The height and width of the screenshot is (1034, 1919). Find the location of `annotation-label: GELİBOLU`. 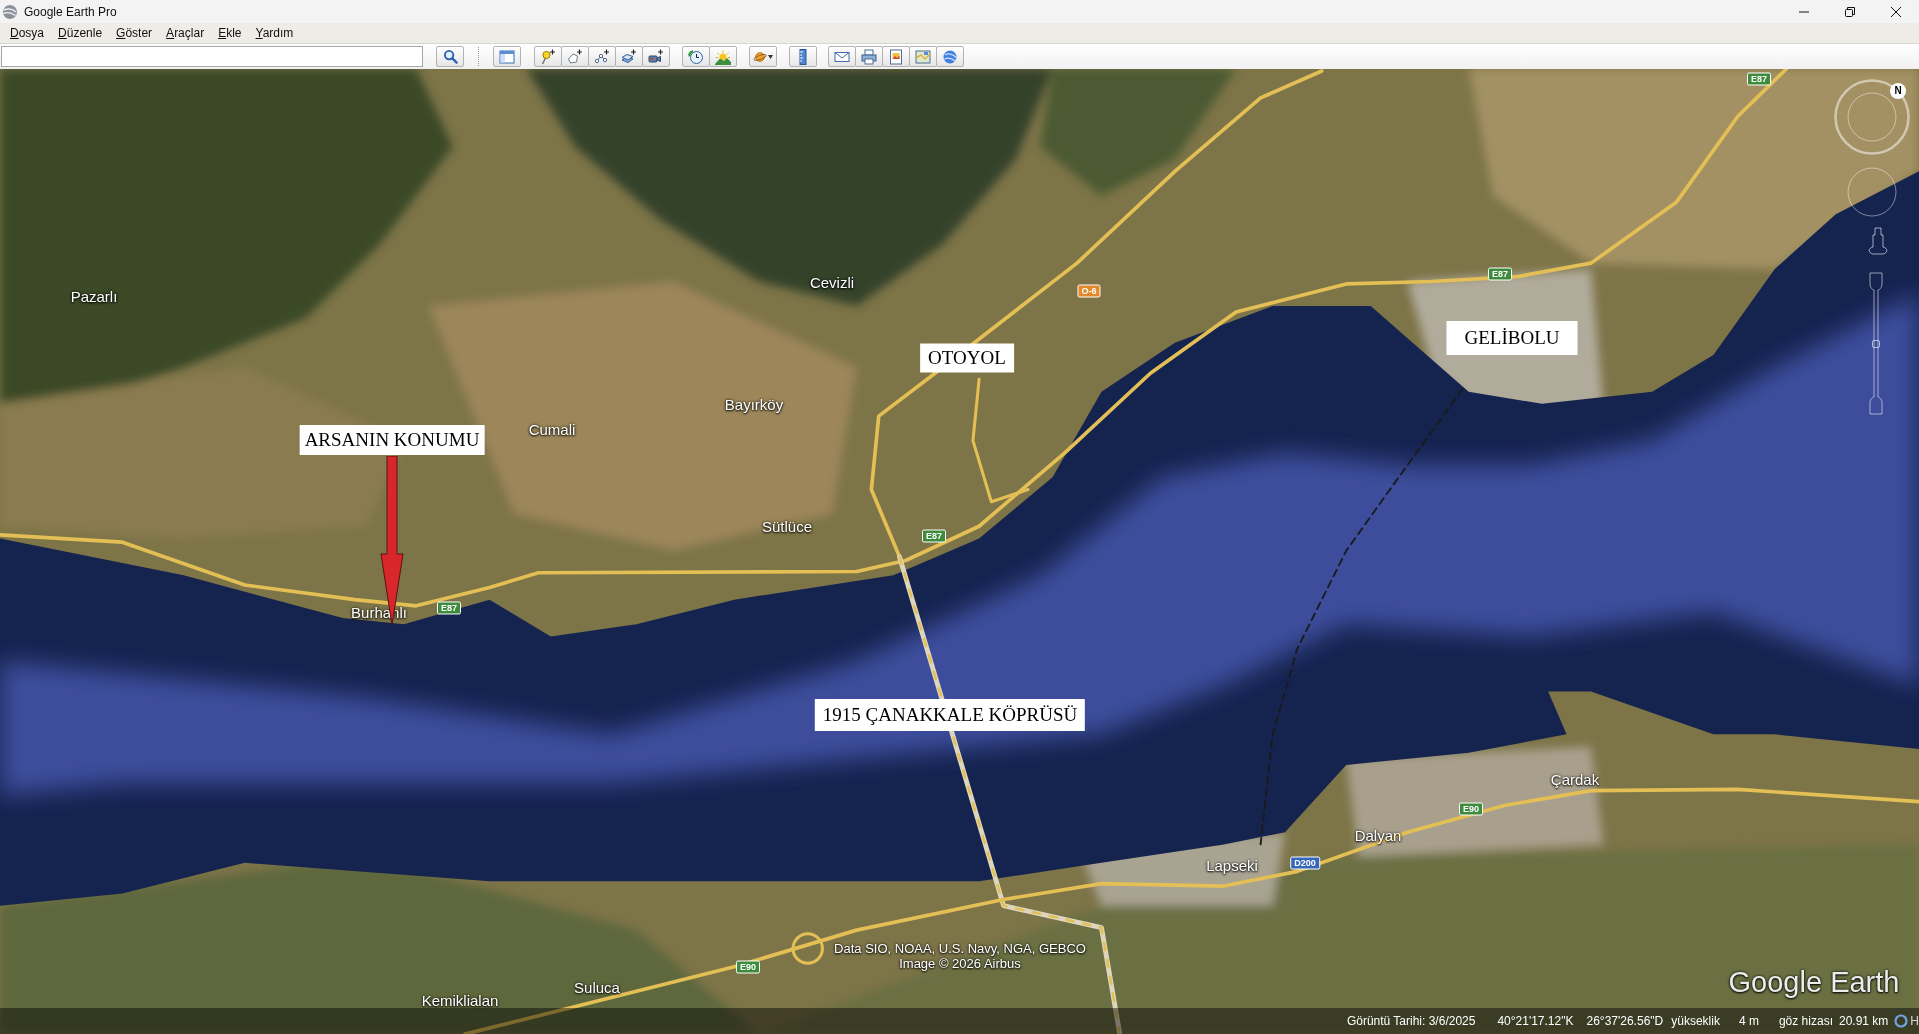

annotation-label: GELİBOLU is located at coordinates (1512, 338).